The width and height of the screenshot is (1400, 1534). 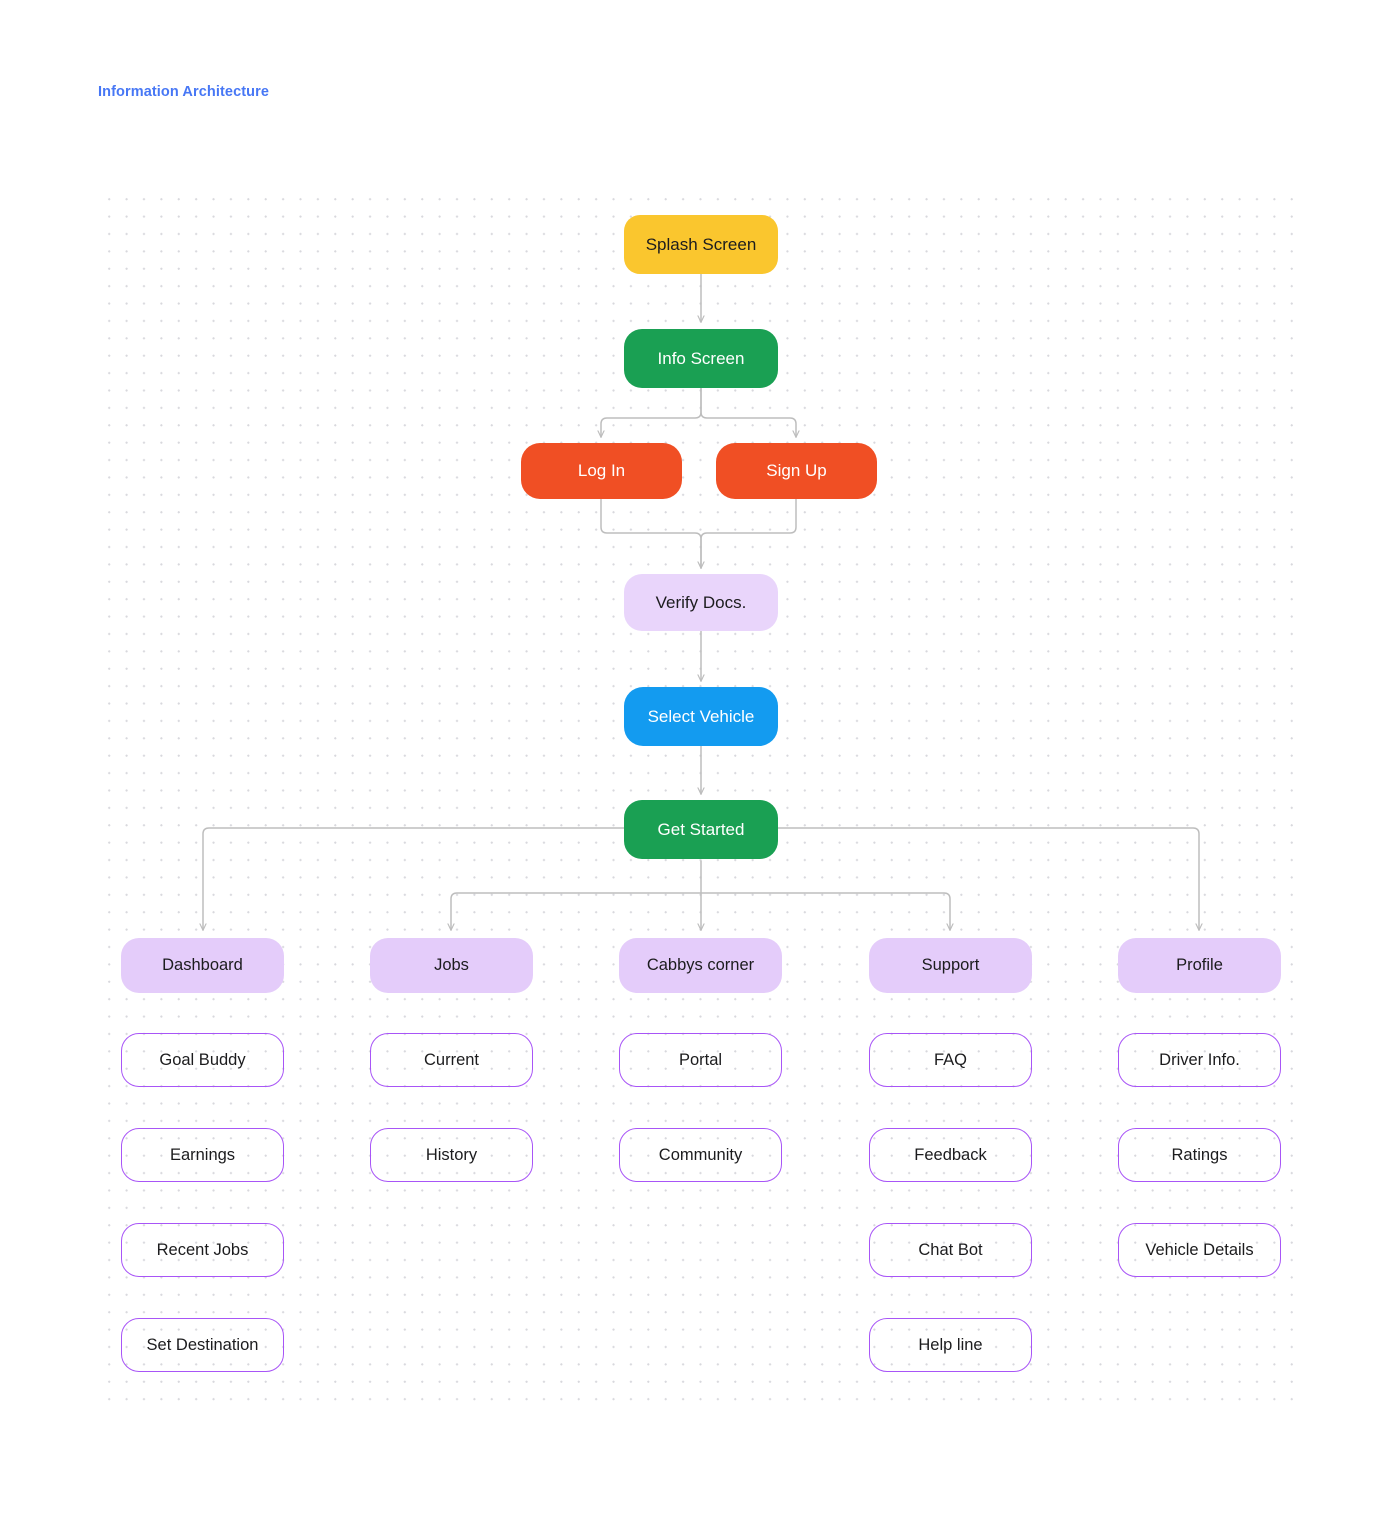 I want to click on node-label: Recent Jobs, so click(x=202, y=1249).